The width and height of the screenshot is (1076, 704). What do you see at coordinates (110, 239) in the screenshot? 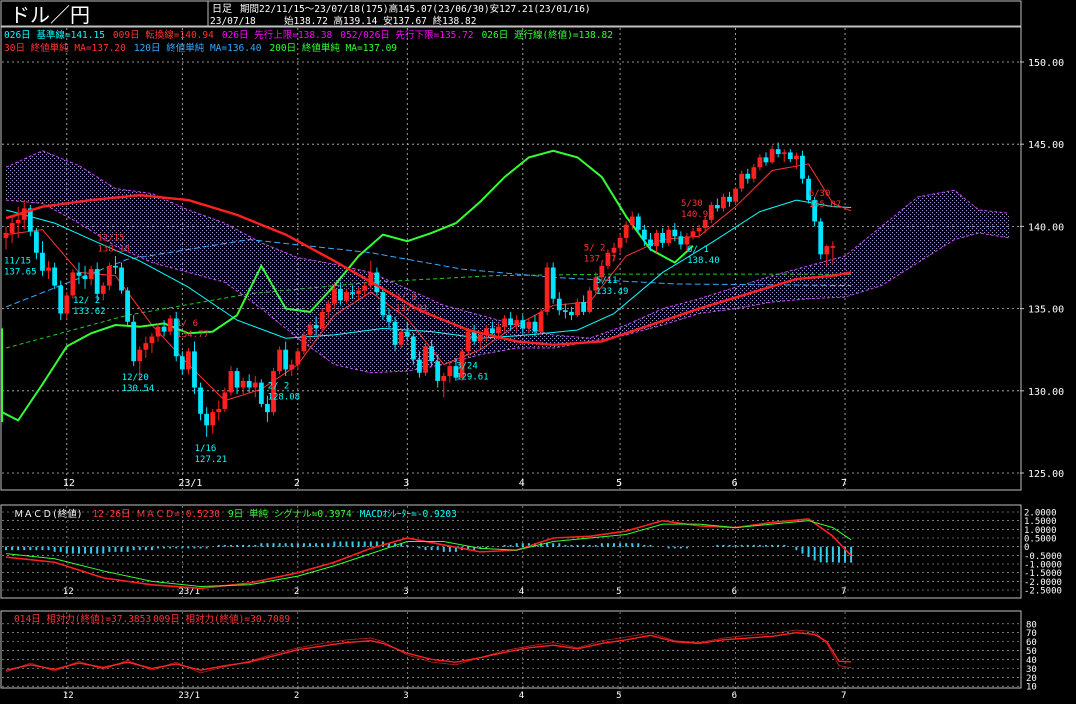
I see `annotation-date: 12/15` at bounding box center [110, 239].